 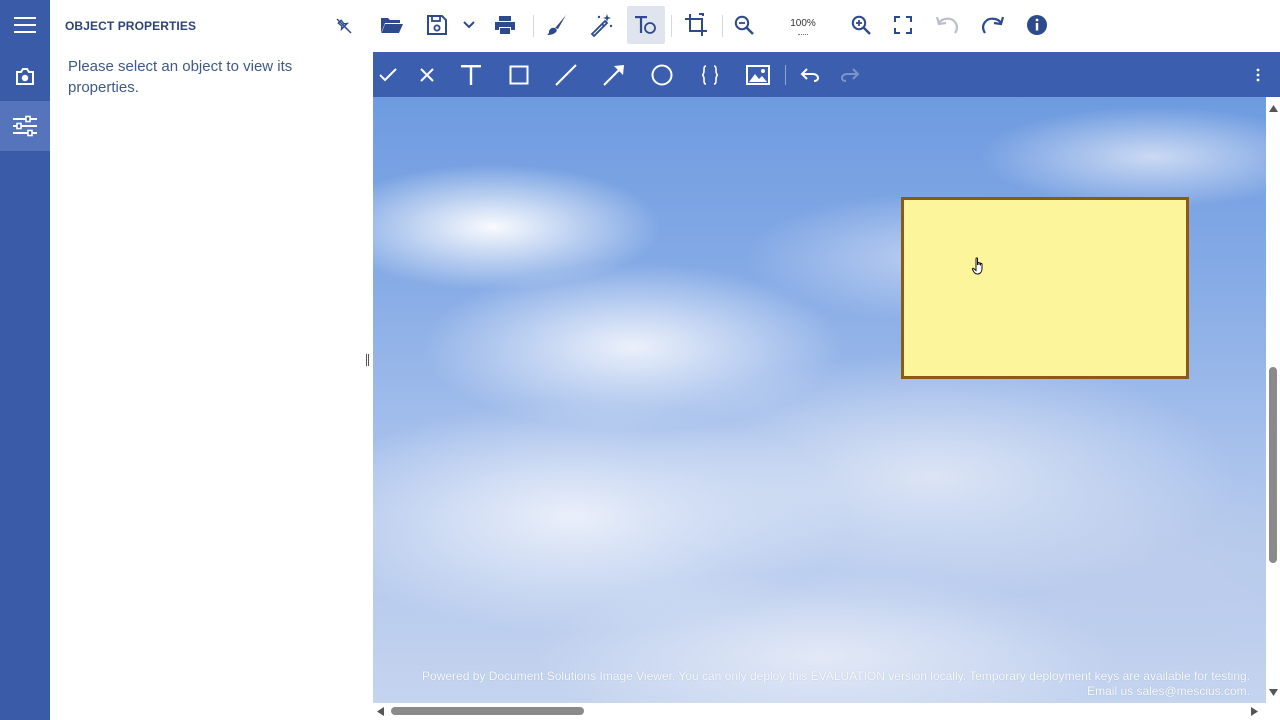 I want to click on add-image-button, so click(x=758, y=75).